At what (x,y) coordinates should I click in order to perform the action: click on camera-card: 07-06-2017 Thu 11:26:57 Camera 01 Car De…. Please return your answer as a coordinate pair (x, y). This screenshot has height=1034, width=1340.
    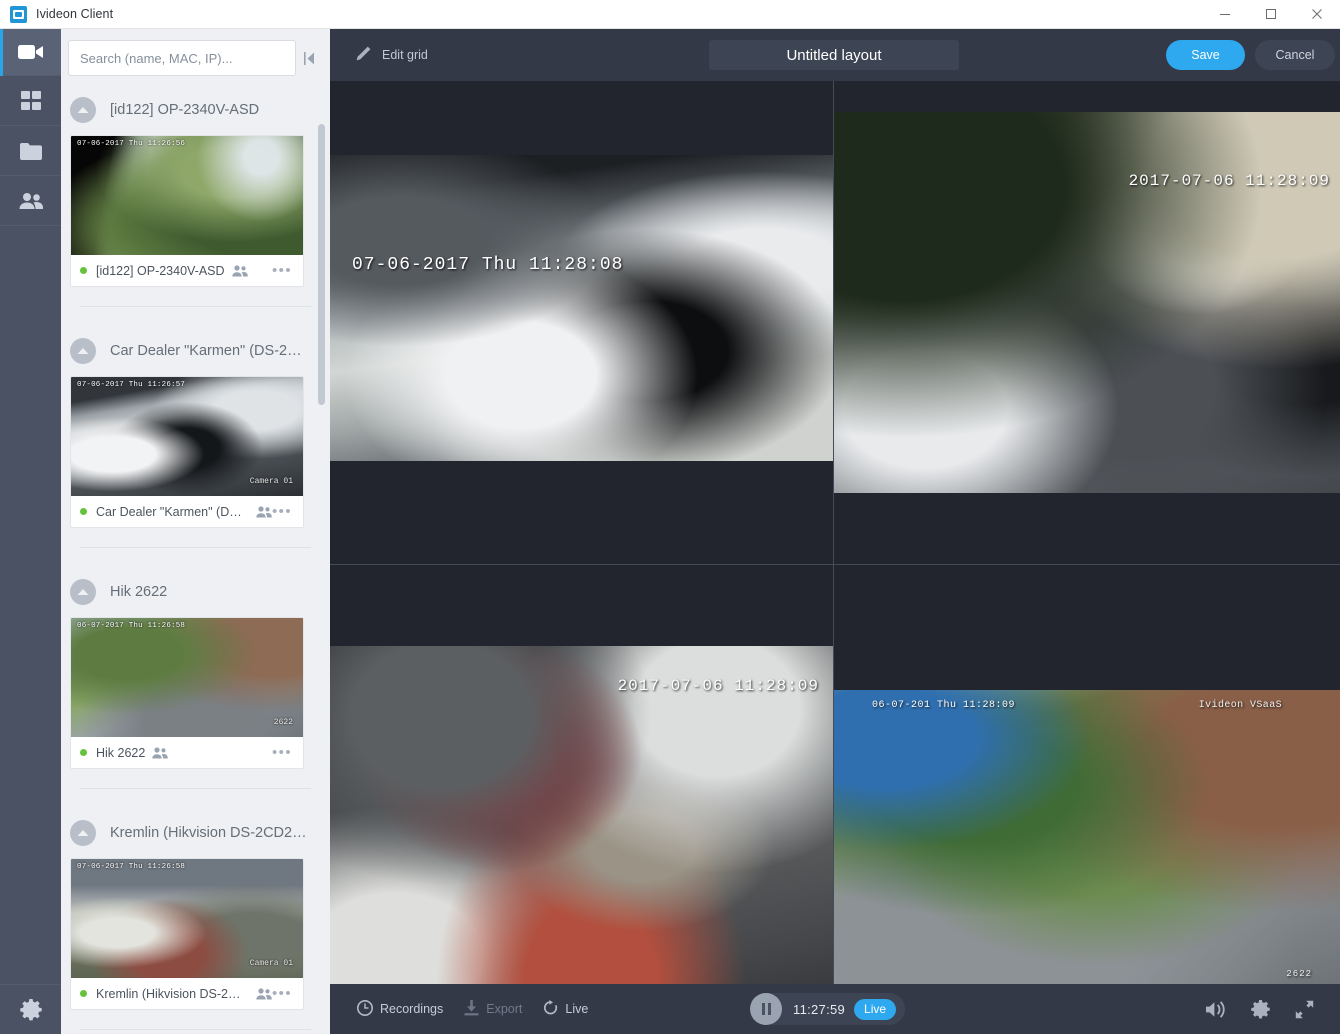
    Looking at the image, I should click on (187, 452).